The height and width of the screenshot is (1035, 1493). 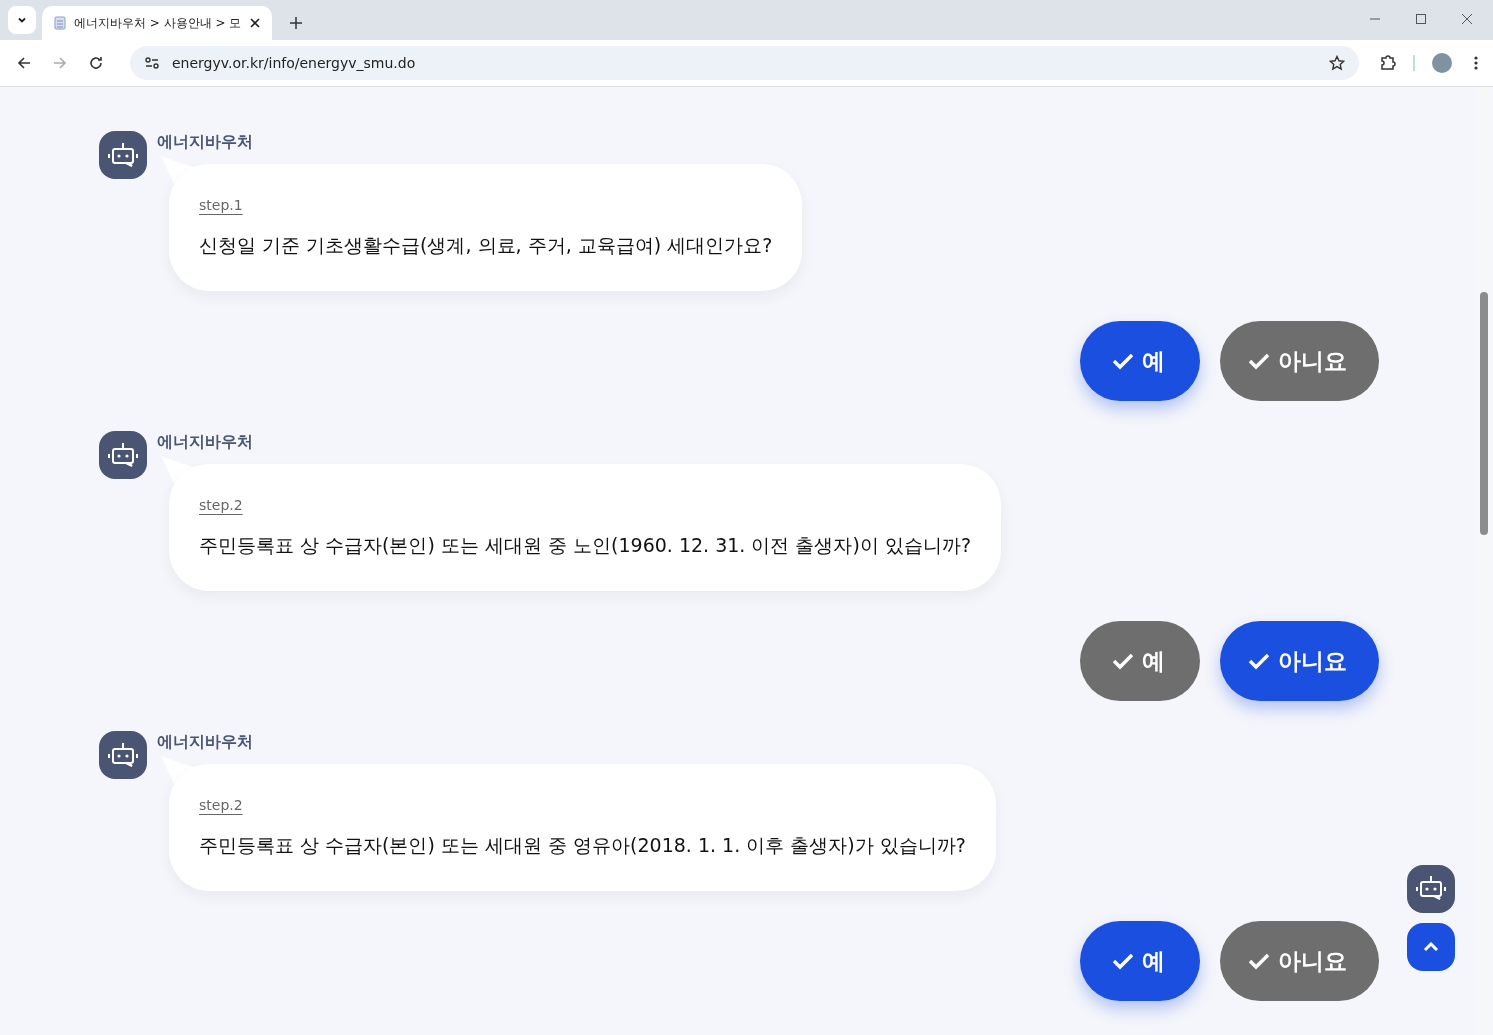 I want to click on question-text: 신청일 기준 기초생활수급(생계, 의료, 주거, 교육급여) 세대인가요?, so click(x=486, y=245).